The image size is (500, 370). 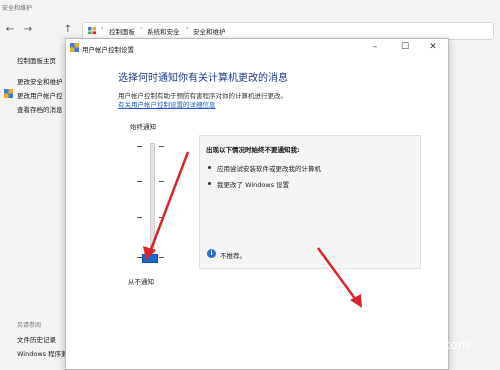 I want to click on watermark-text-en: aichunjing.com, so click(x=424, y=345).